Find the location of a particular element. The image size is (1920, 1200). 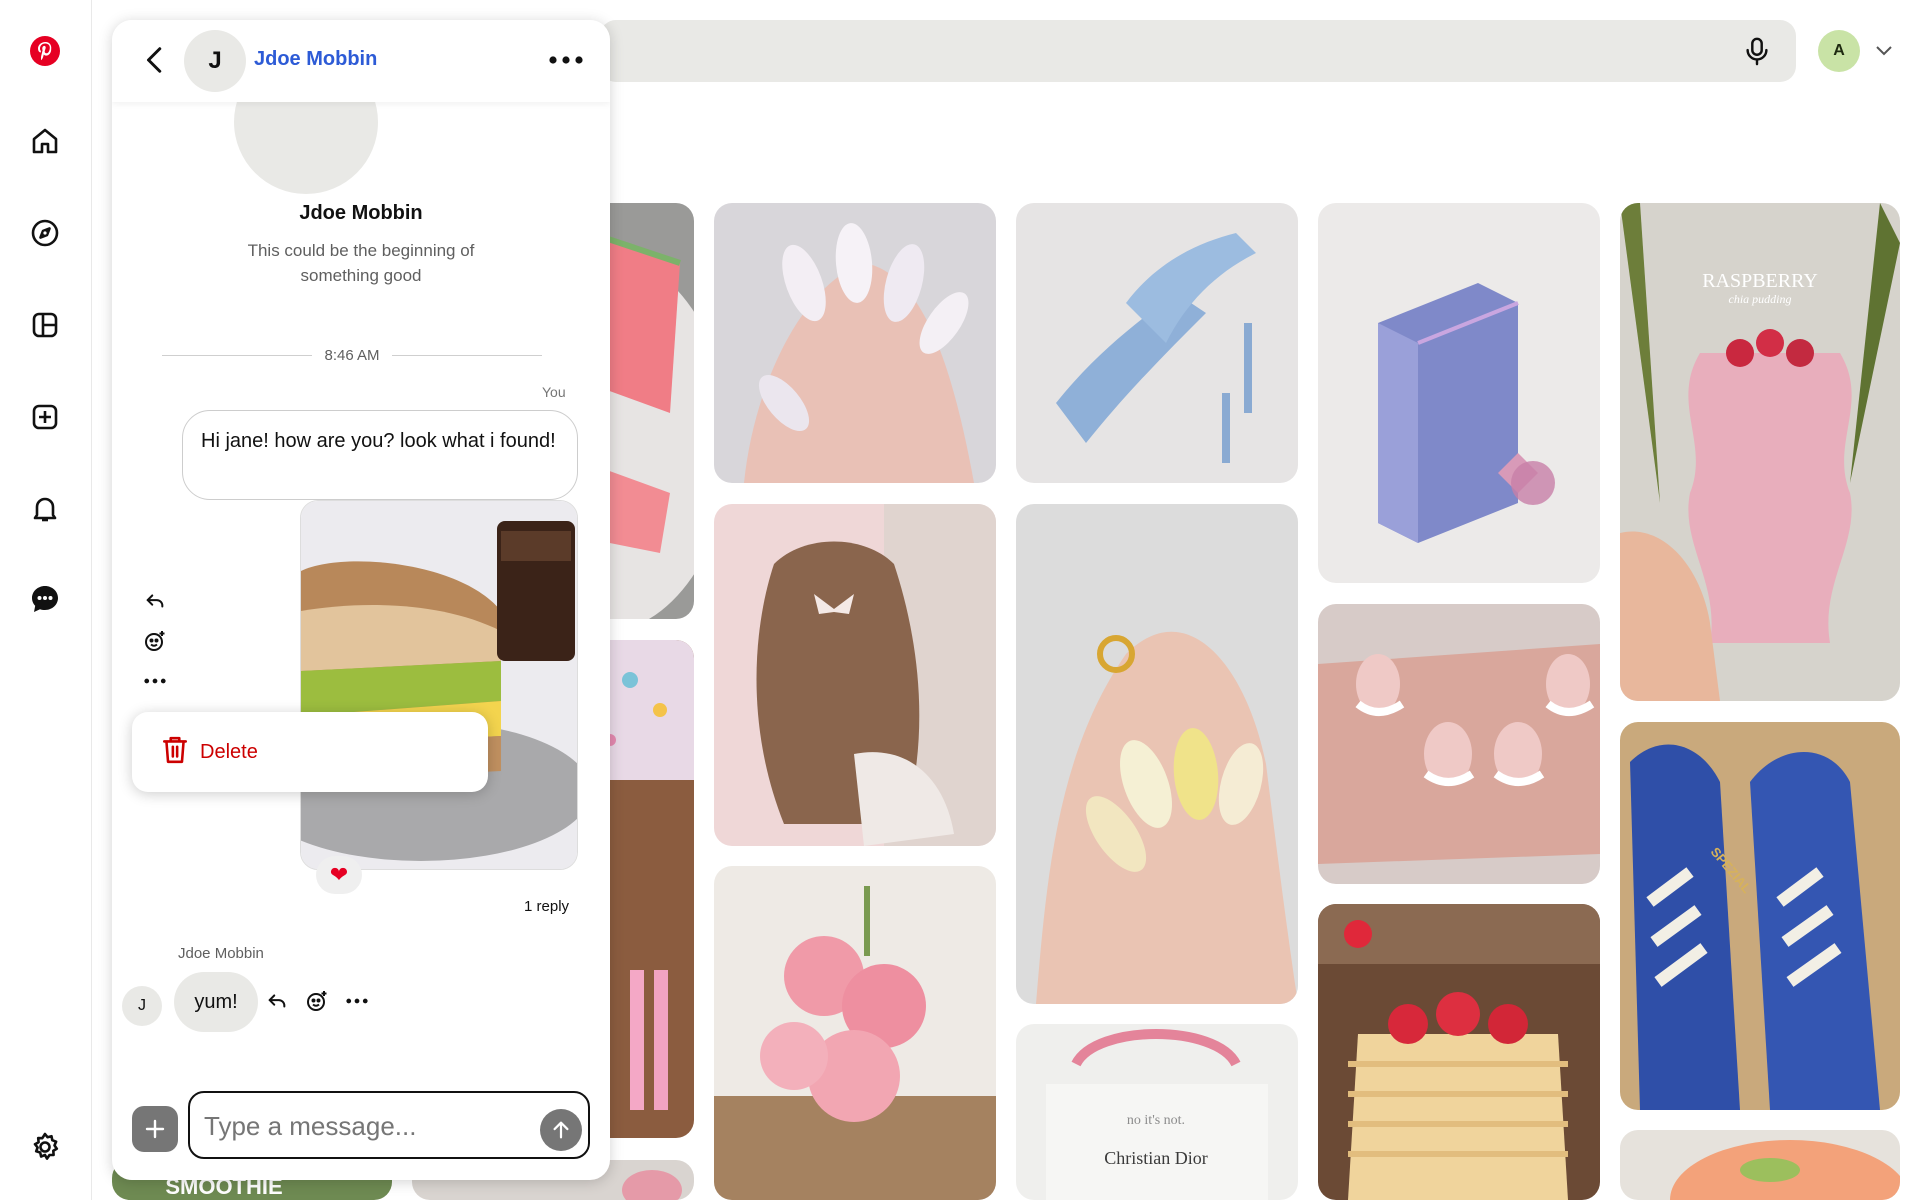

message-composer is located at coordinates (389, 1125).